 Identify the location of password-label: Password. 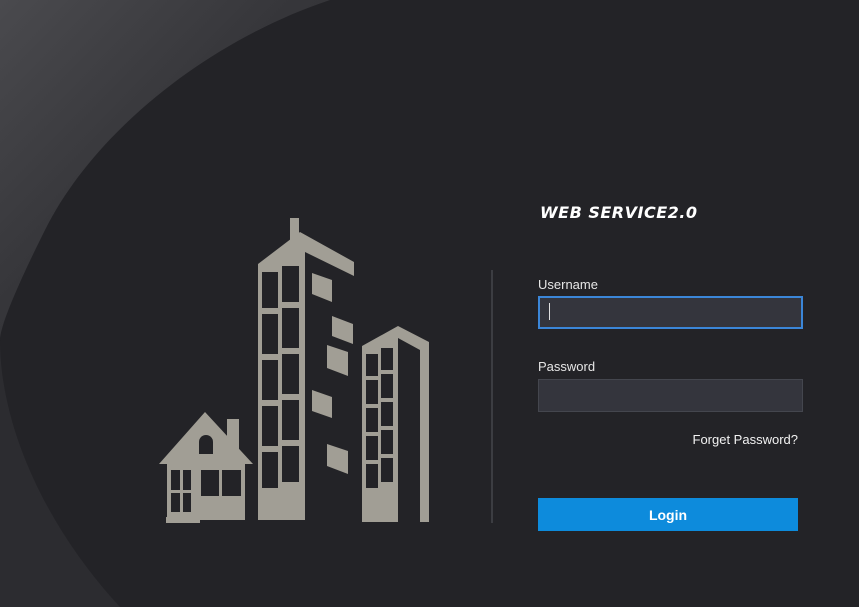
(567, 366).